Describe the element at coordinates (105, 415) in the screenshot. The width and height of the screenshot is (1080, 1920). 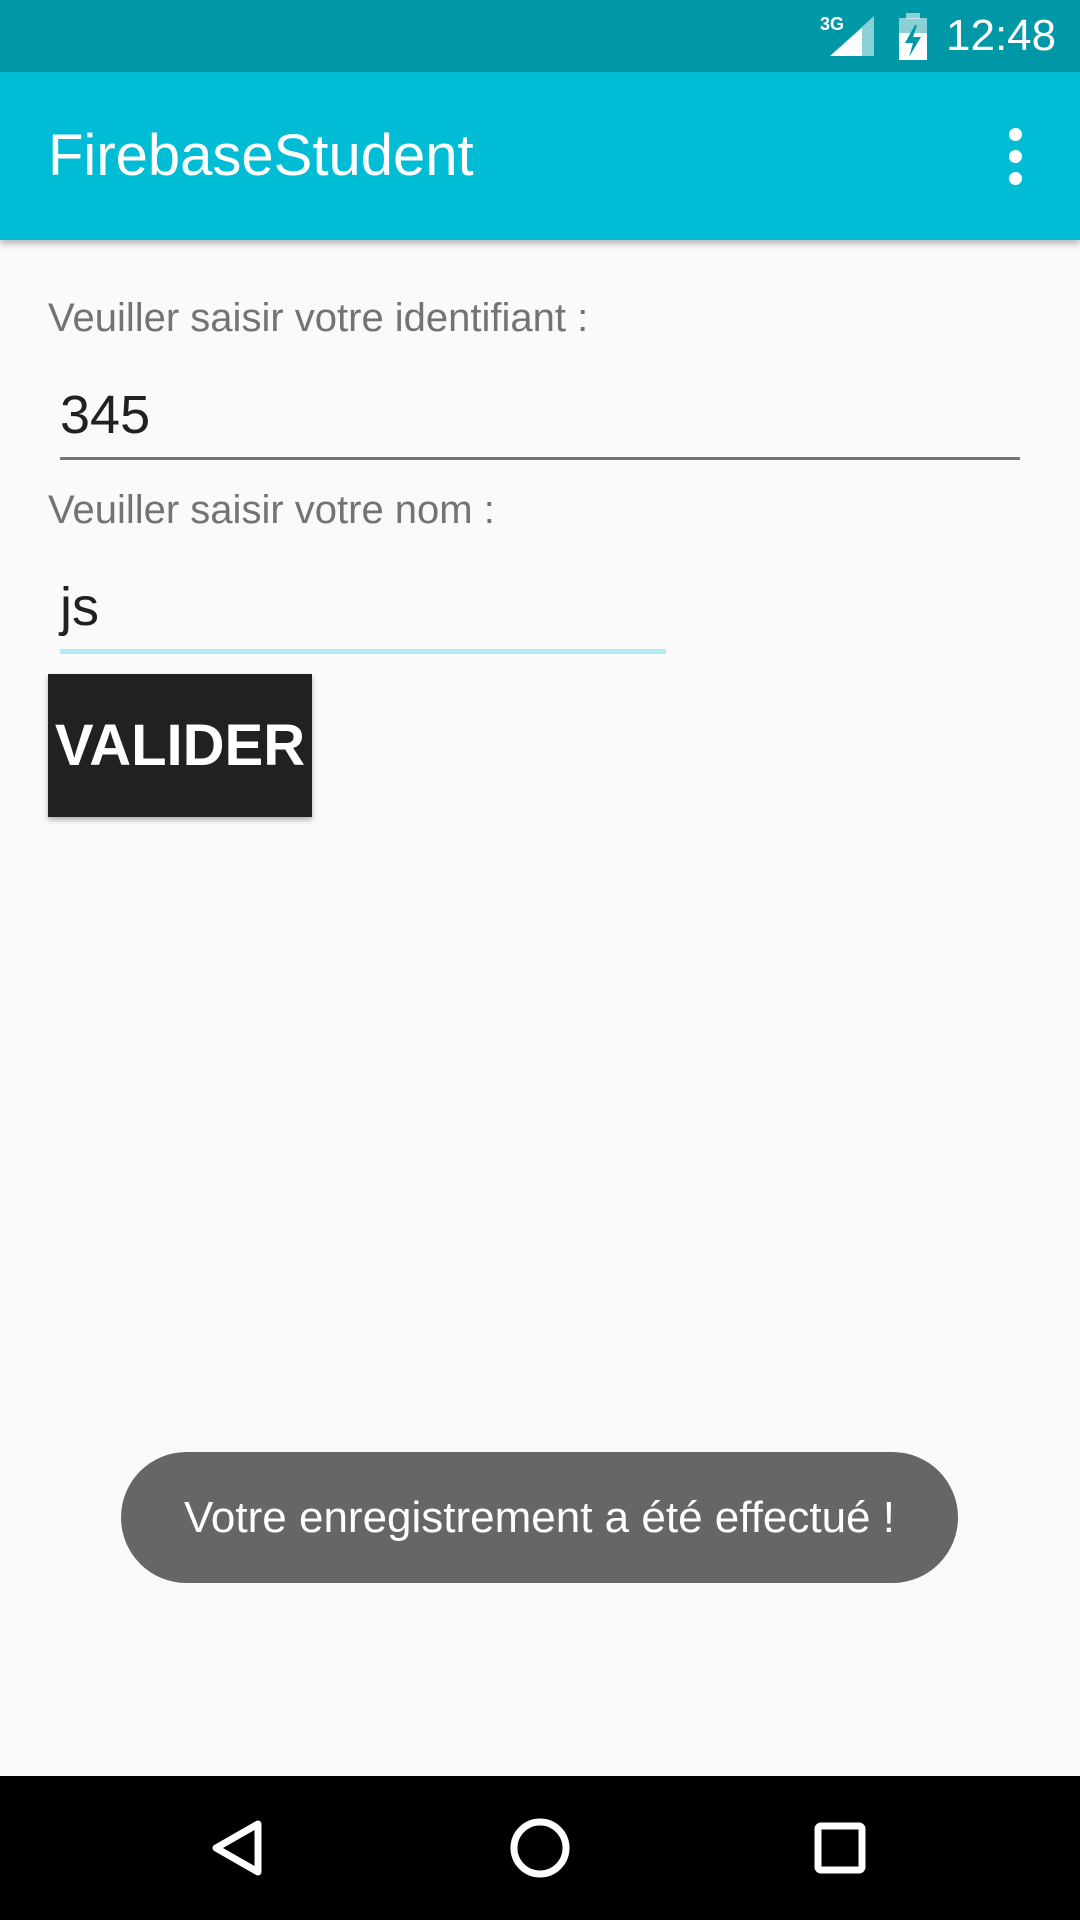
I see `identifiant-value: 345` at that location.